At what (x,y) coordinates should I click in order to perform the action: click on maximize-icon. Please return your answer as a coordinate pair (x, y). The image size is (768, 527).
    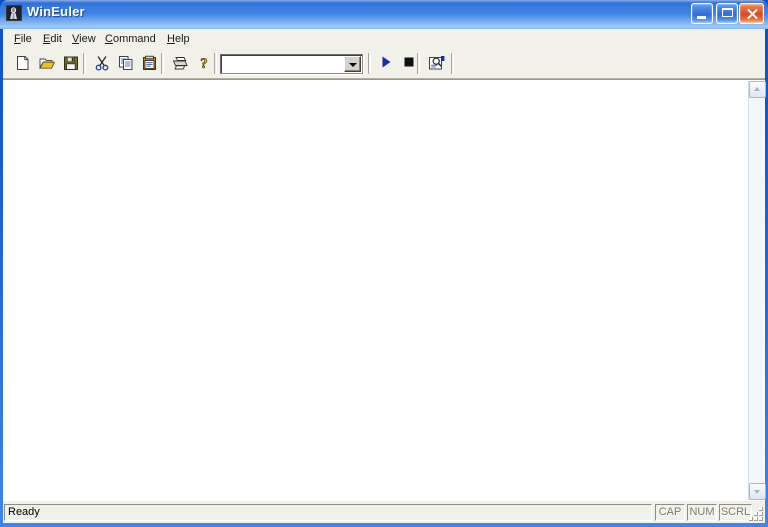
    Looking at the image, I should click on (727, 12).